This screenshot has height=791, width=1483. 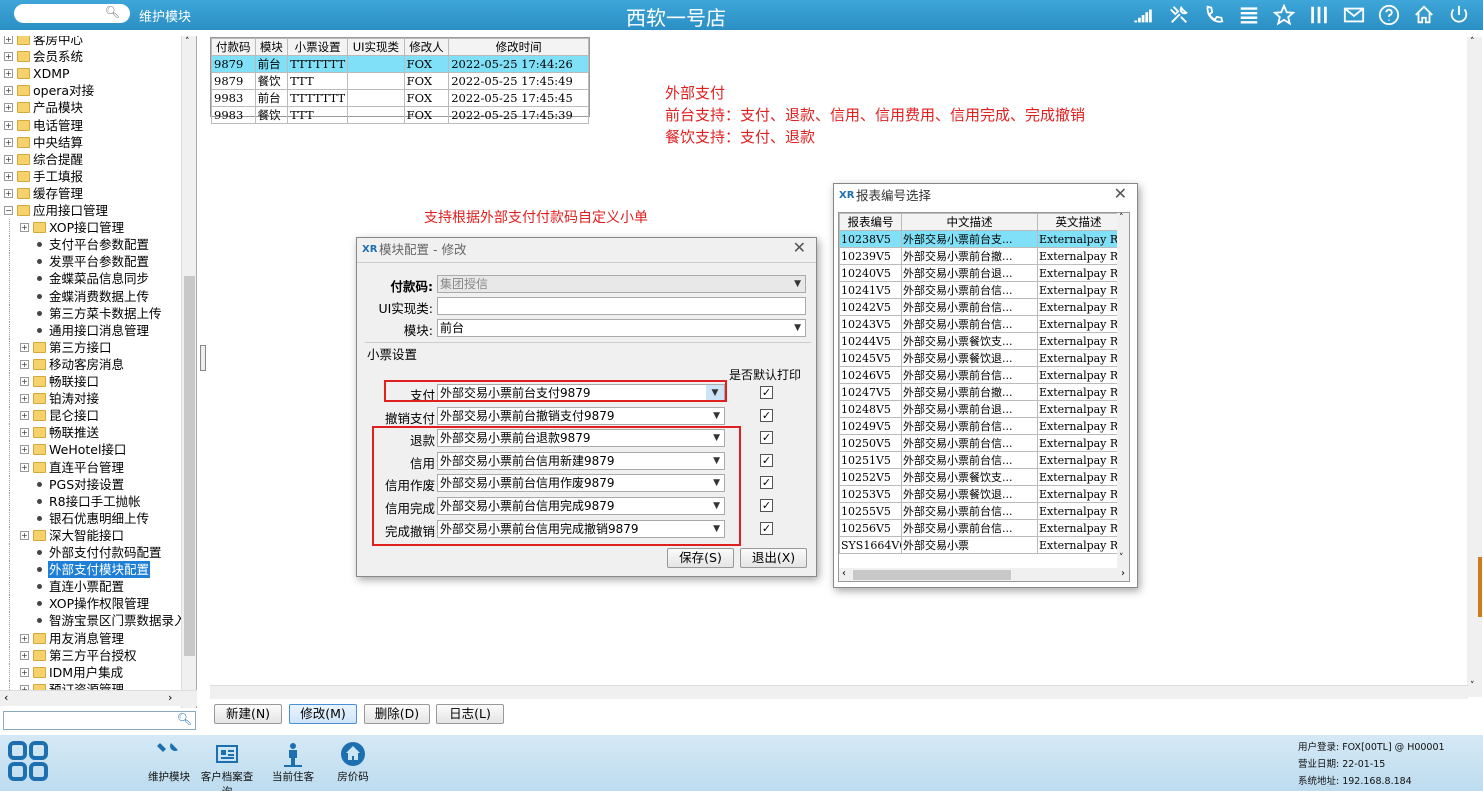 What do you see at coordinates (1121, 558) in the screenshot?
I see `scroll-down-icon: ˅` at bounding box center [1121, 558].